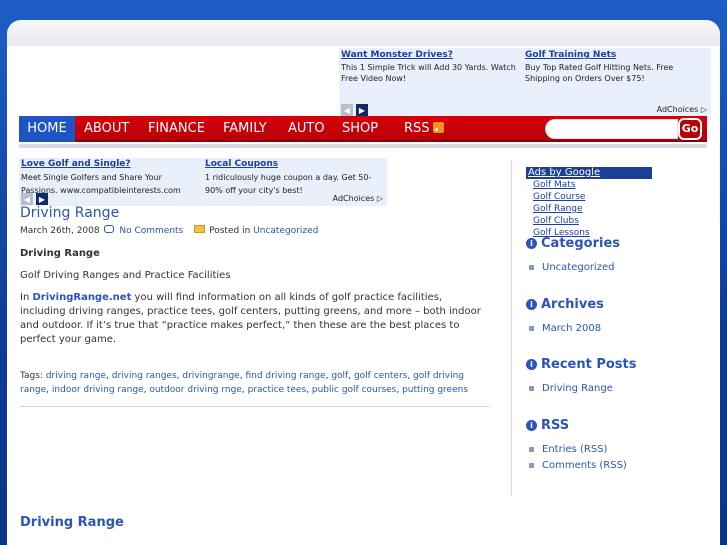  I want to click on google-ad-link: Golf Mats, so click(589, 185).